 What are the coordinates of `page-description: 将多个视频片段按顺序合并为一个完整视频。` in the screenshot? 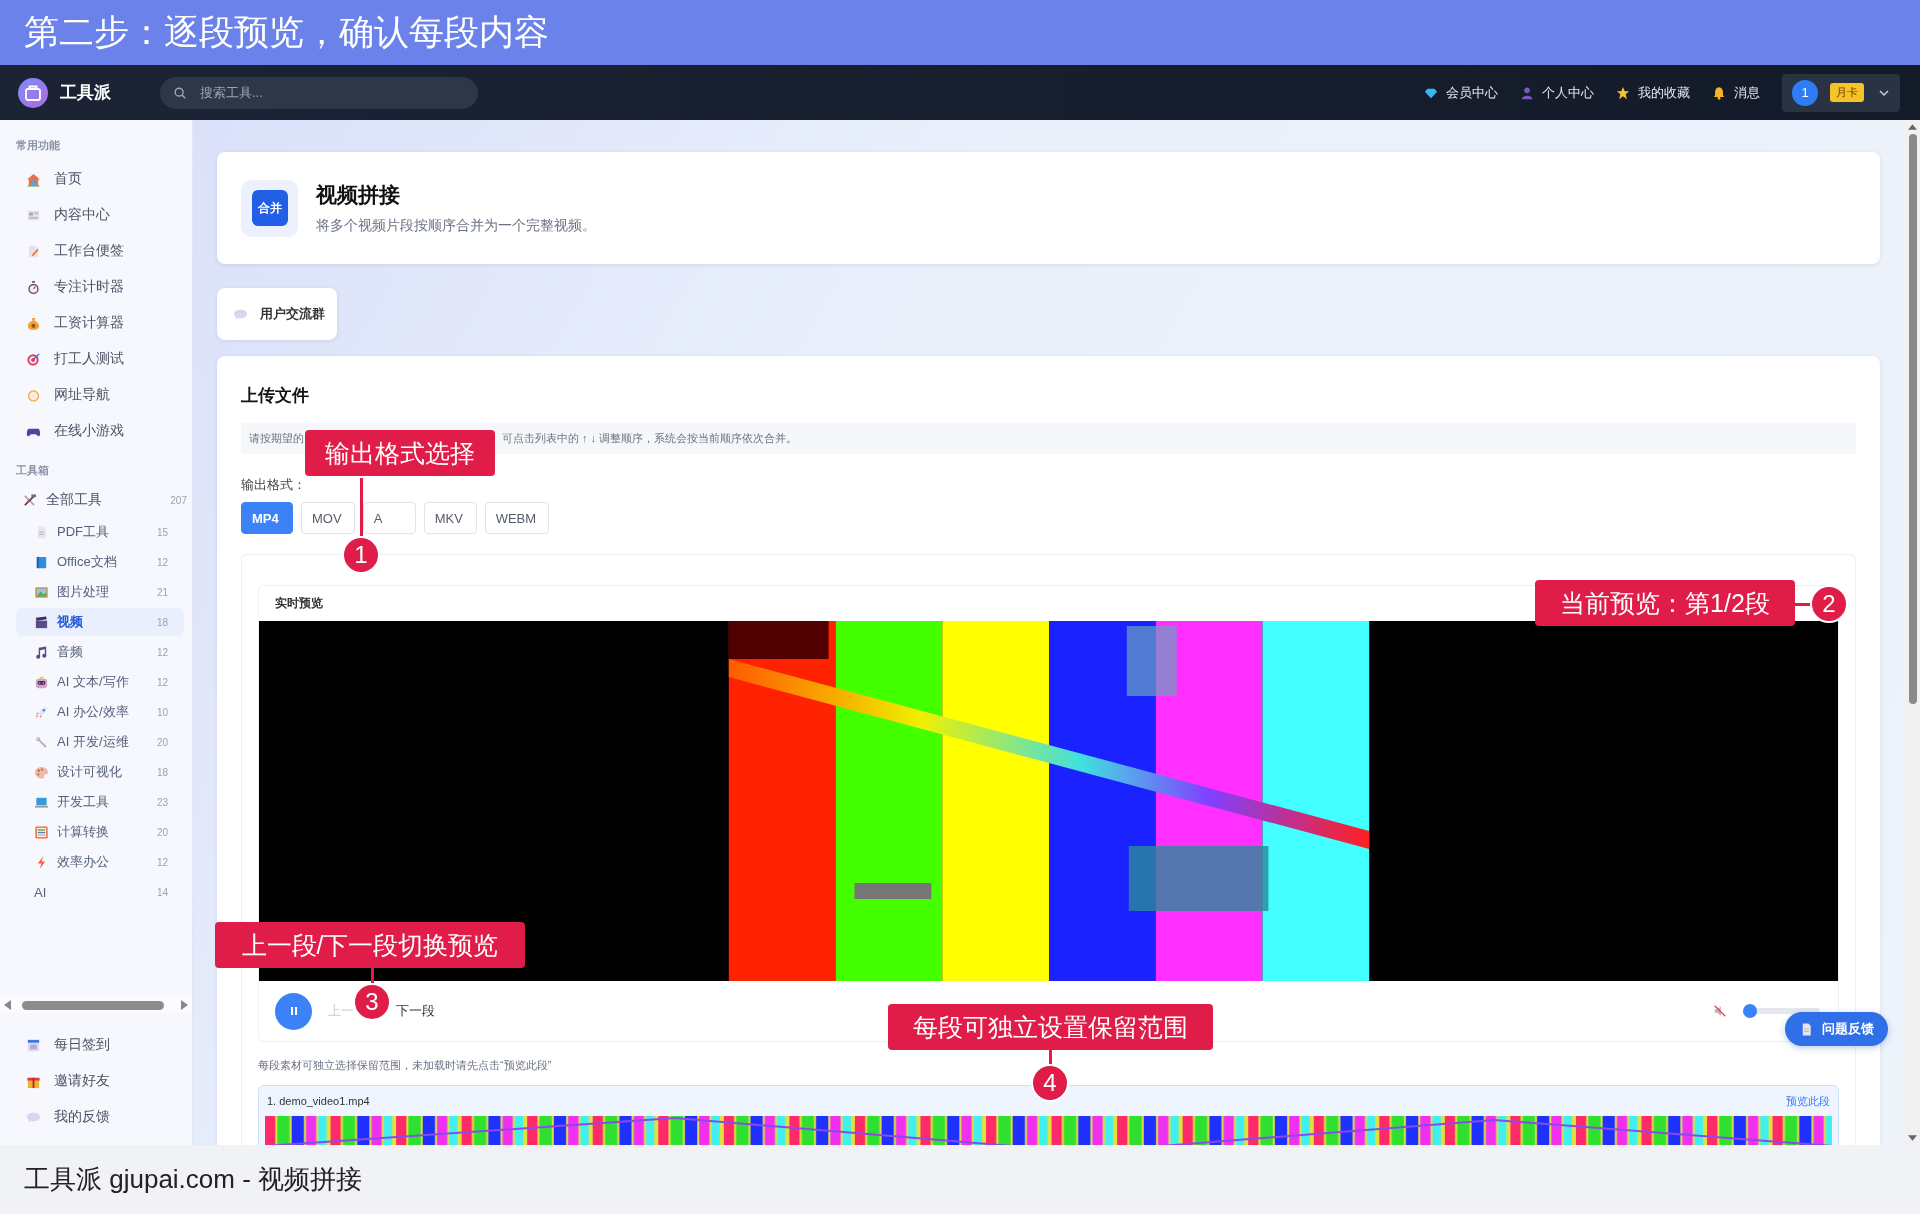 It's located at (456, 226).